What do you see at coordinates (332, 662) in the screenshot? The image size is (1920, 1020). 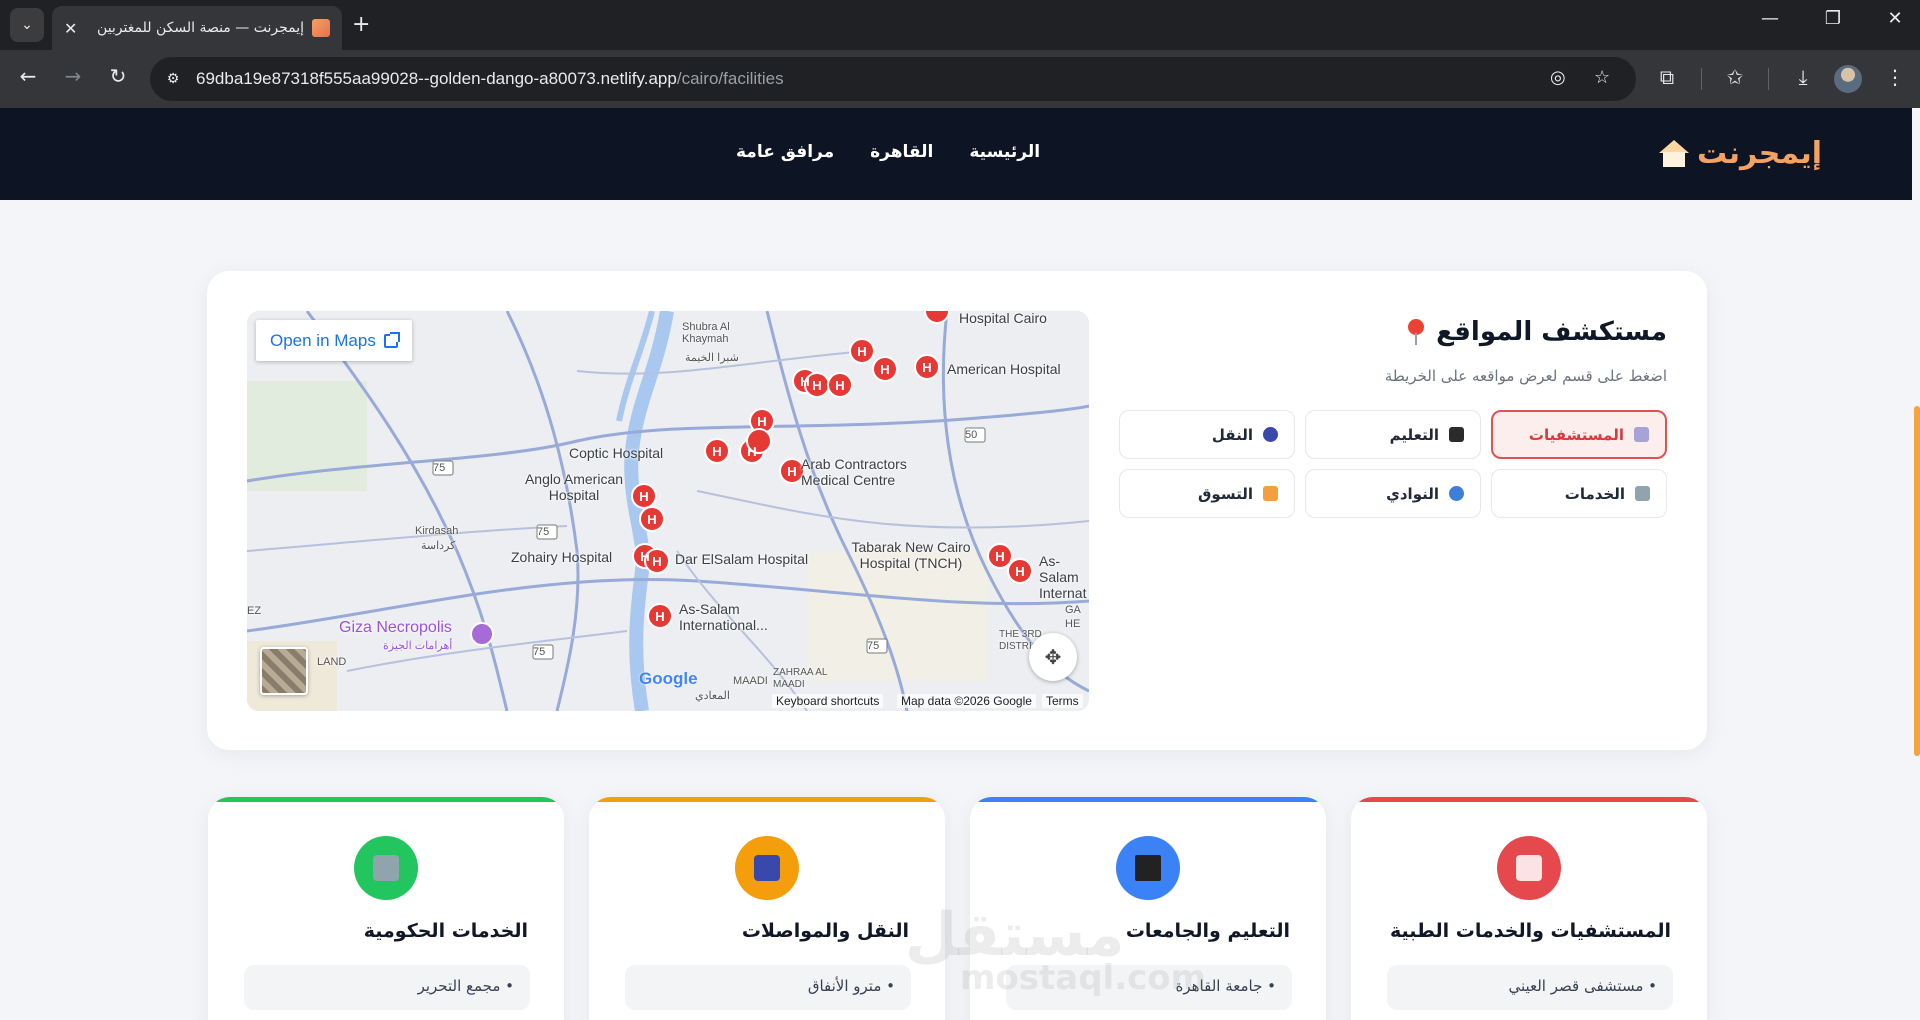 I see `map-label-edge-land: LAND` at bounding box center [332, 662].